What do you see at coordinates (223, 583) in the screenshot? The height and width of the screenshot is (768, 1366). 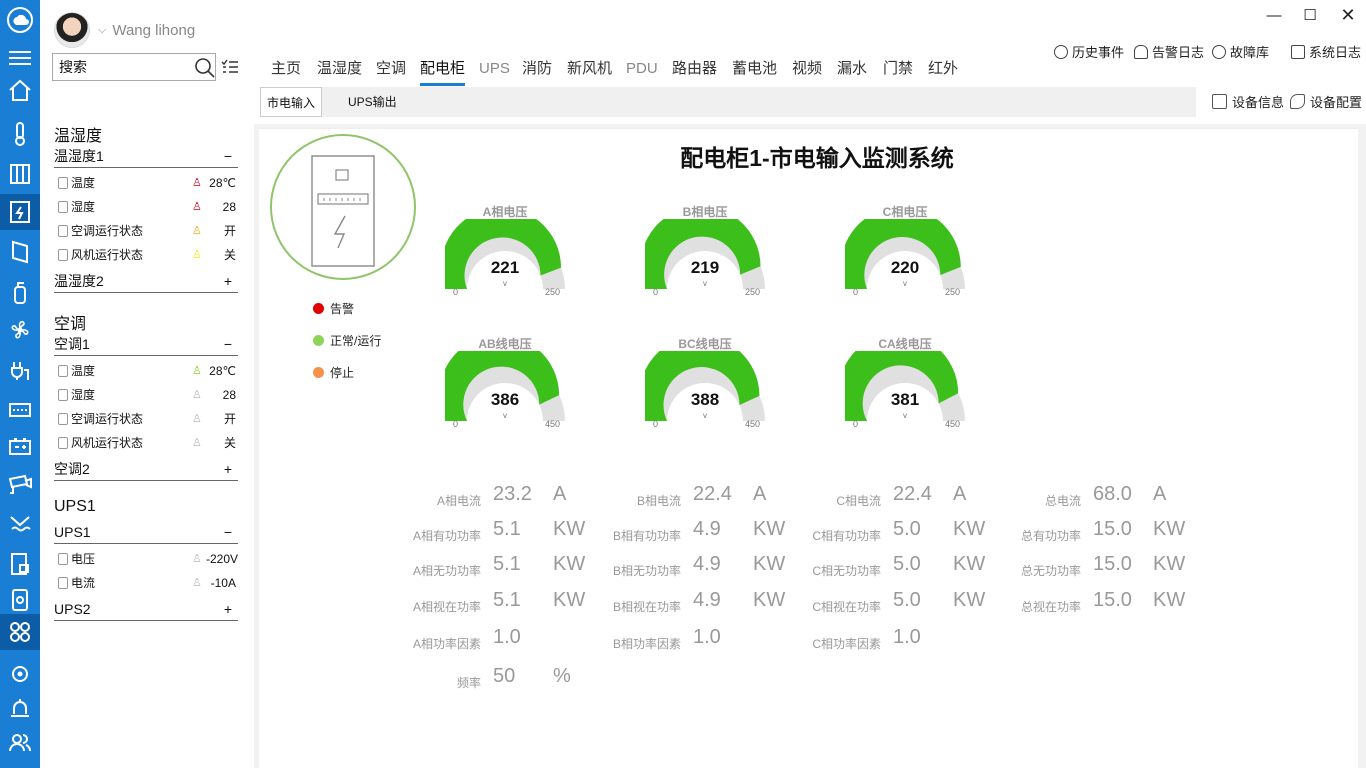 I see `sensor-value: -10A` at bounding box center [223, 583].